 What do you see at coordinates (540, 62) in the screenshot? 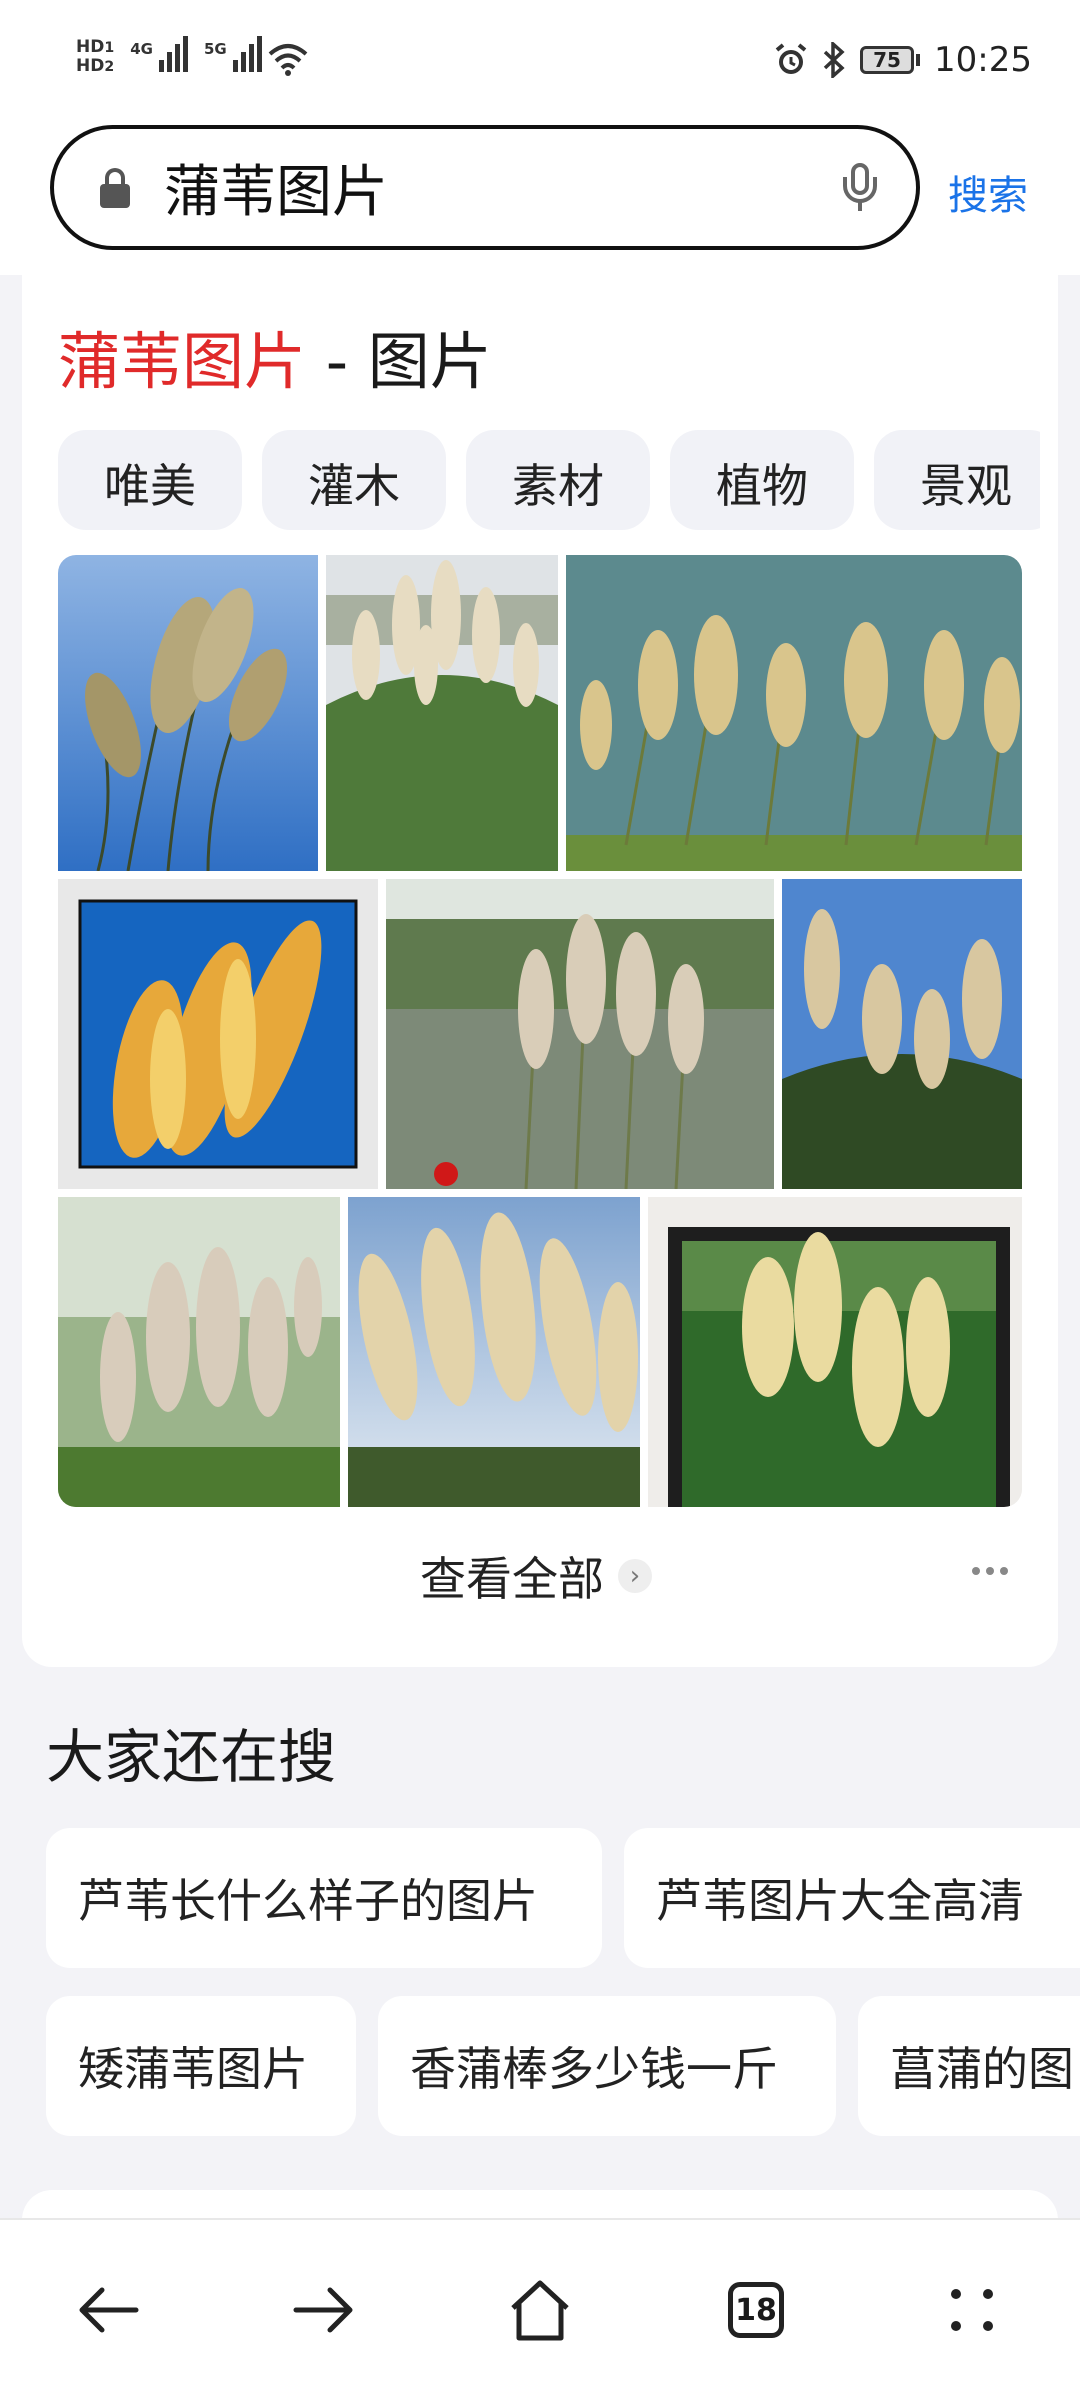
I see `status-bar: HD1 HD2 4G 5G 75 10:25` at bounding box center [540, 62].